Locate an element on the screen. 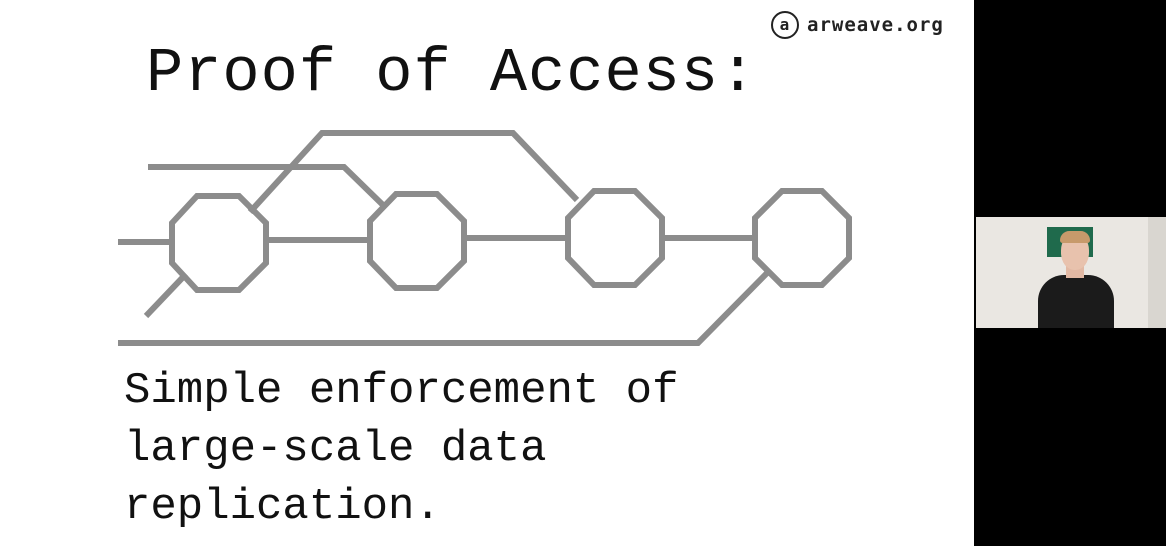 The width and height of the screenshot is (1166, 546). webcam-door is located at coordinates (1157, 272).